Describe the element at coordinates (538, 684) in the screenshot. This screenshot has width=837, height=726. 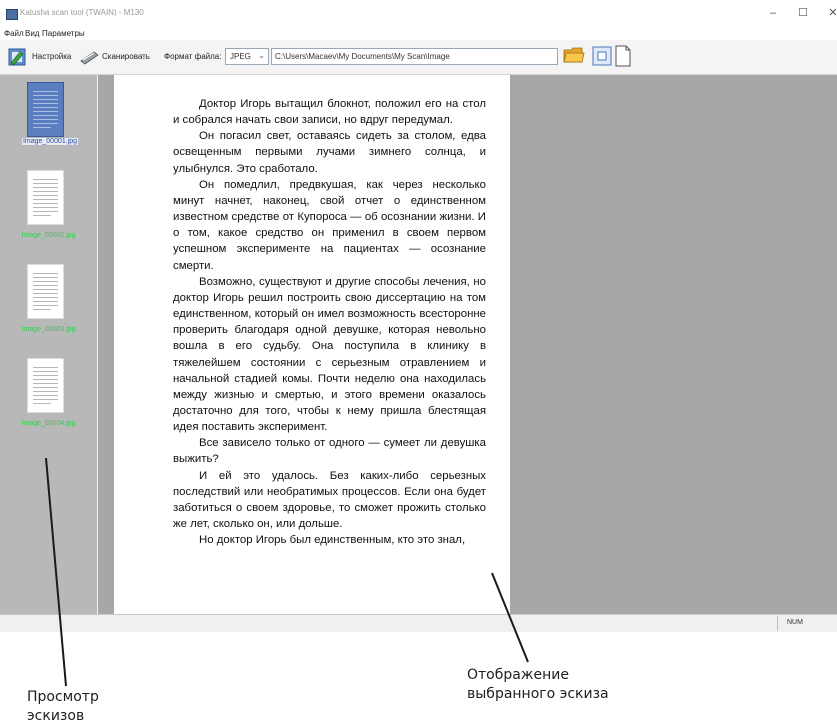
I see `viewer-caption: Отображение выбранного эскиза` at that location.